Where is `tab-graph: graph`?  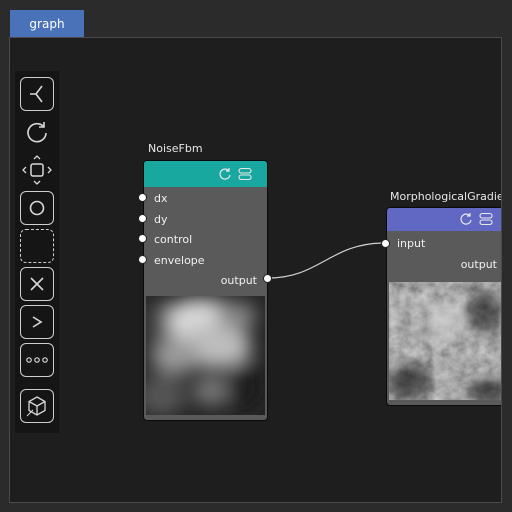 tab-graph: graph is located at coordinates (47, 23).